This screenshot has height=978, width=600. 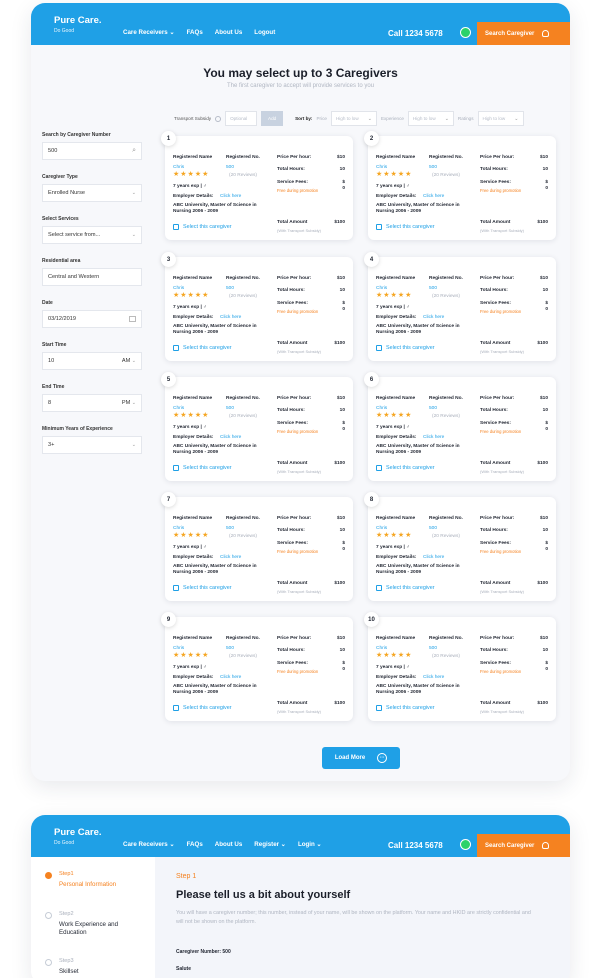 What do you see at coordinates (92, 151) in the screenshot?
I see `caregiver-number-field: 500 ⌕` at bounding box center [92, 151].